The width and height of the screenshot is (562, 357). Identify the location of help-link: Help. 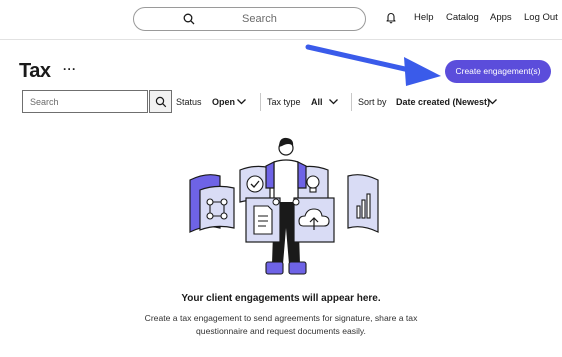
(424, 17).